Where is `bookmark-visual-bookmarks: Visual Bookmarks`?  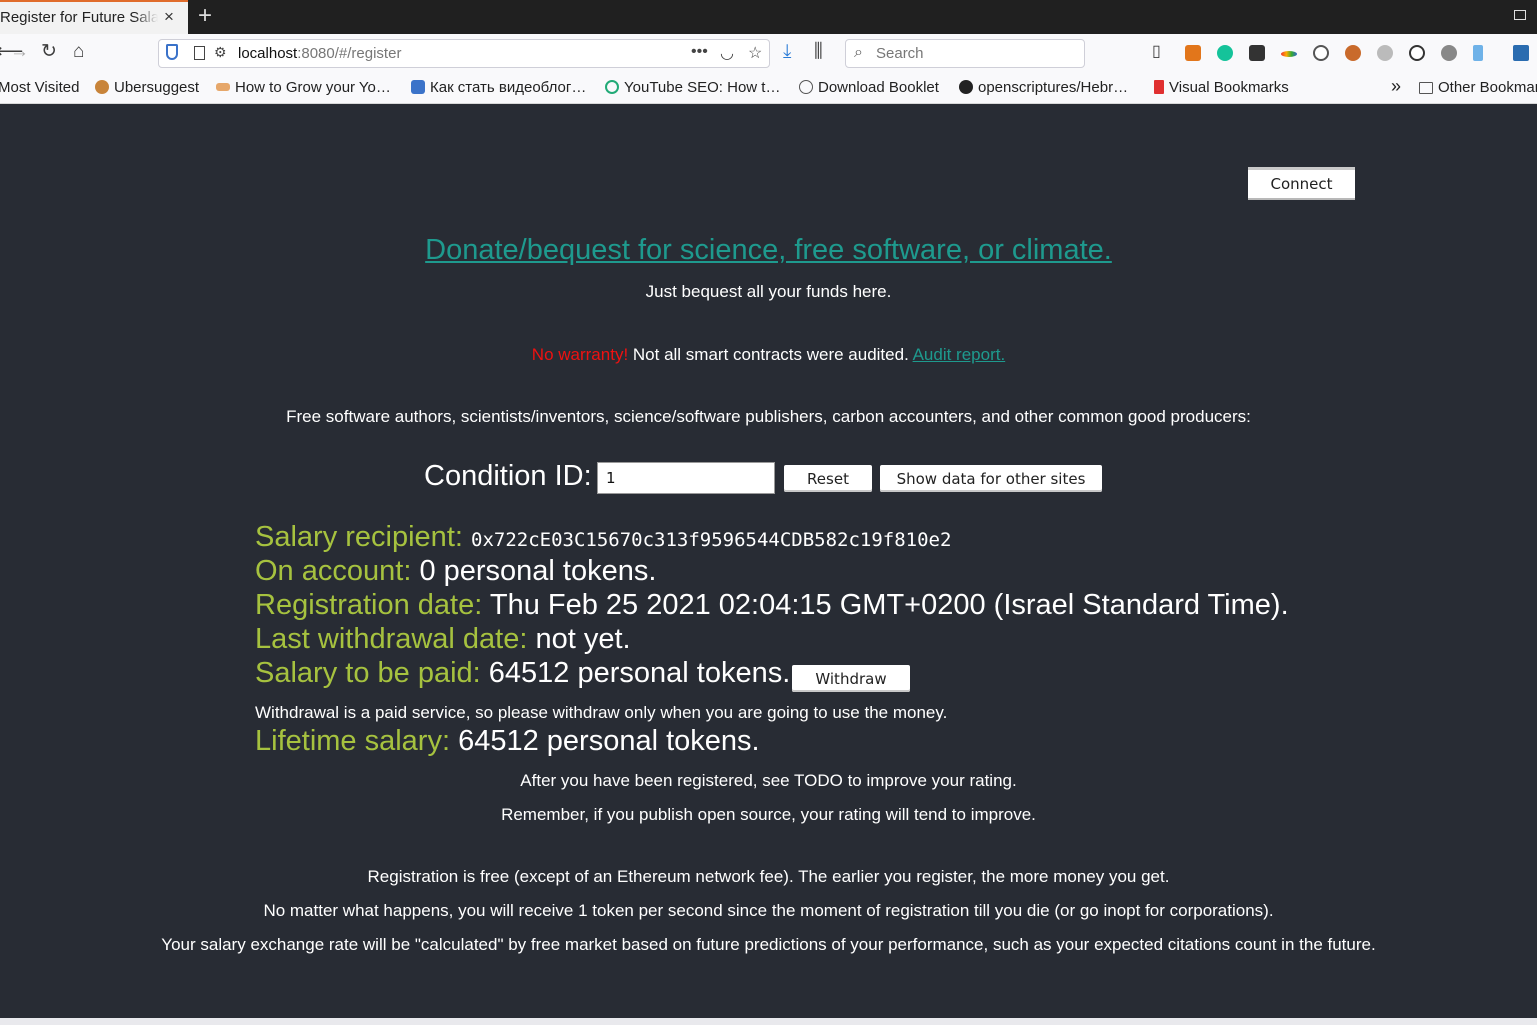
bookmark-visual-bookmarks: Visual Bookmarks is located at coordinates (1221, 87).